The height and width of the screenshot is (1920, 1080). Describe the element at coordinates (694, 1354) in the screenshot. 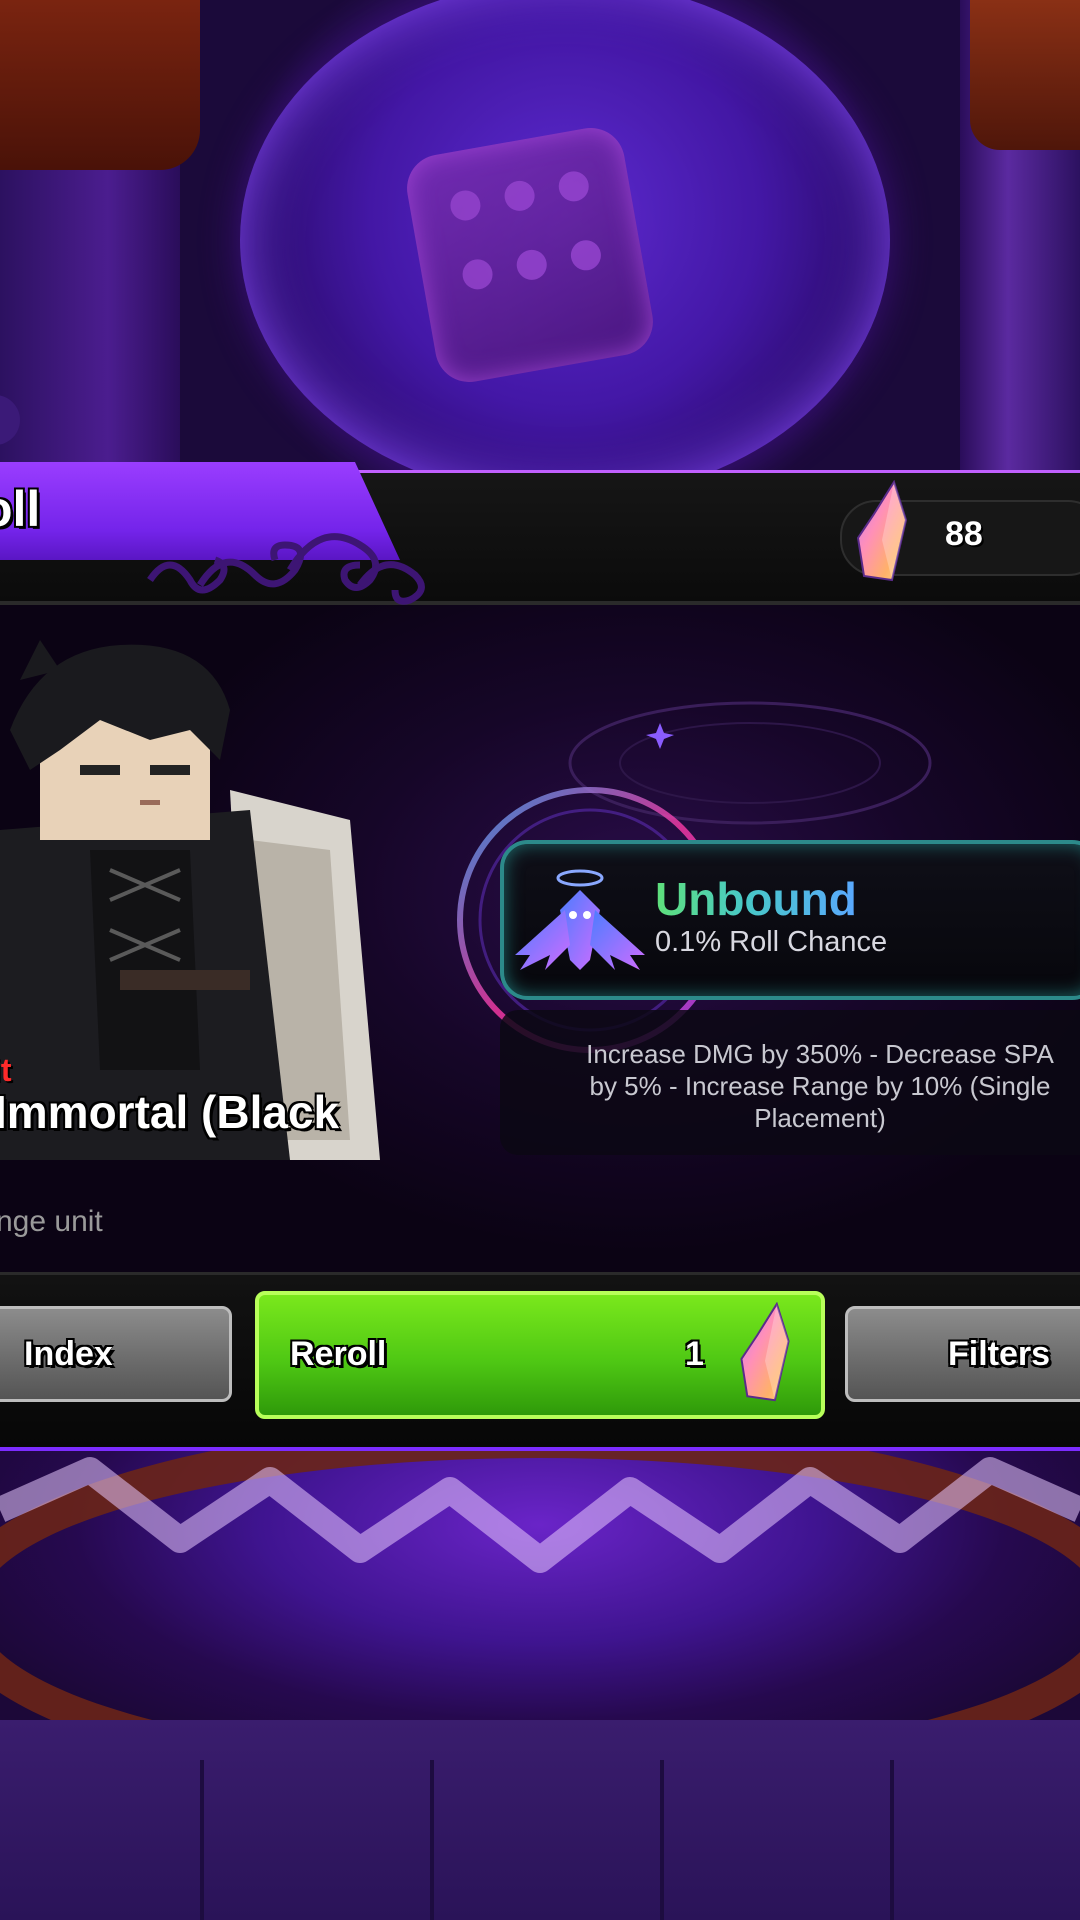

I see `reroll-cost: 1` at that location.